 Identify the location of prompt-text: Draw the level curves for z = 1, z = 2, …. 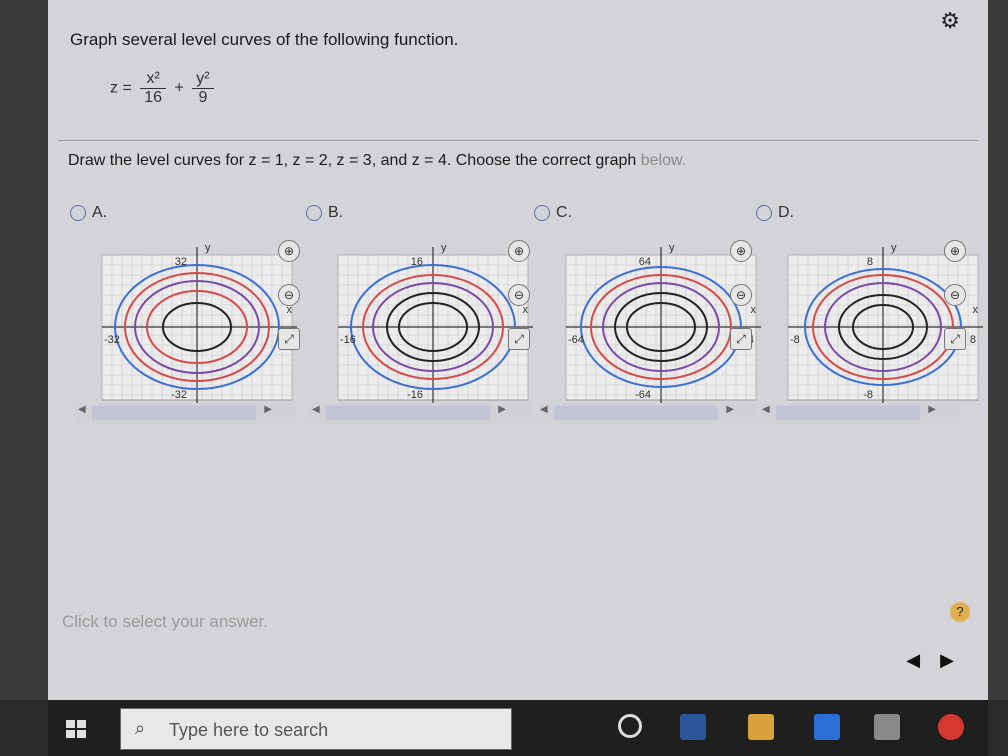
(352, 160).